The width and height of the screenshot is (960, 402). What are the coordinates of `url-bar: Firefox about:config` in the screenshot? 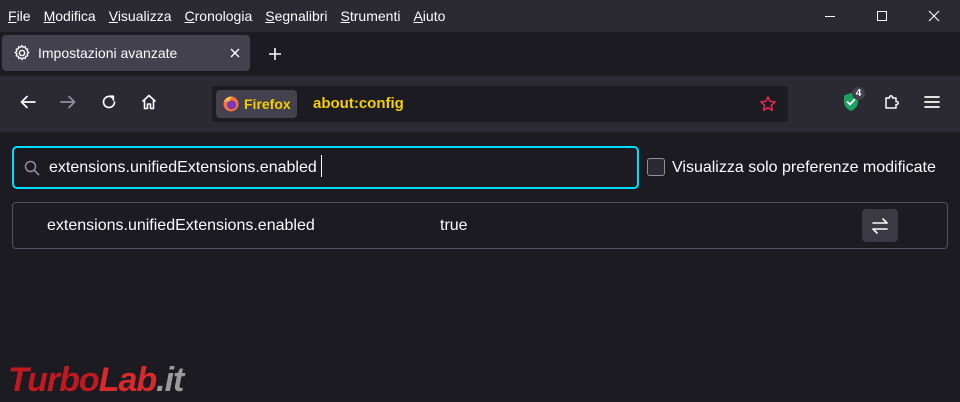 It's located at (500, 104).